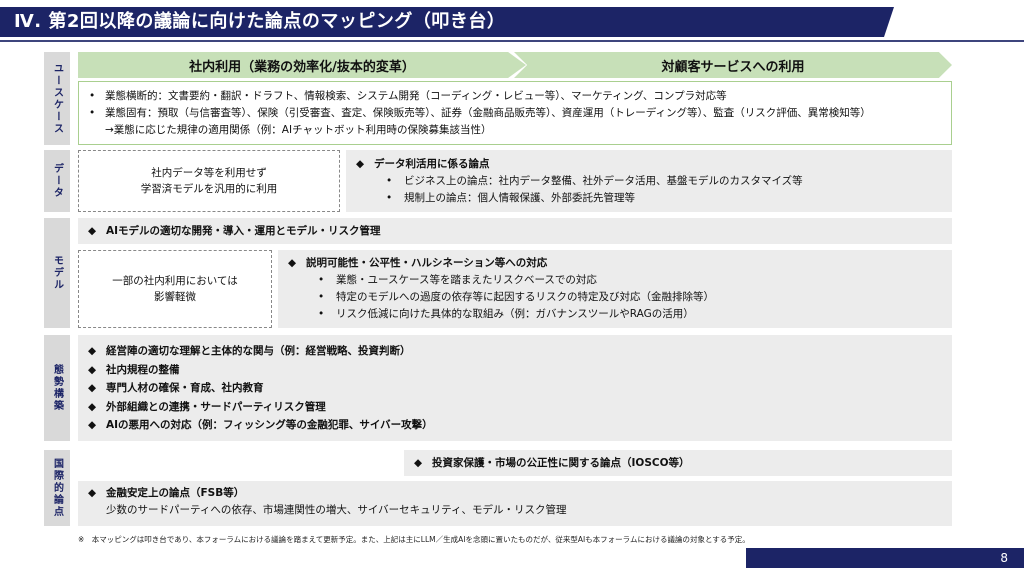  Describe the element at coordinates (57, 98) in the screenshot. I see `side-label-usecase: ユースケース` at that location.